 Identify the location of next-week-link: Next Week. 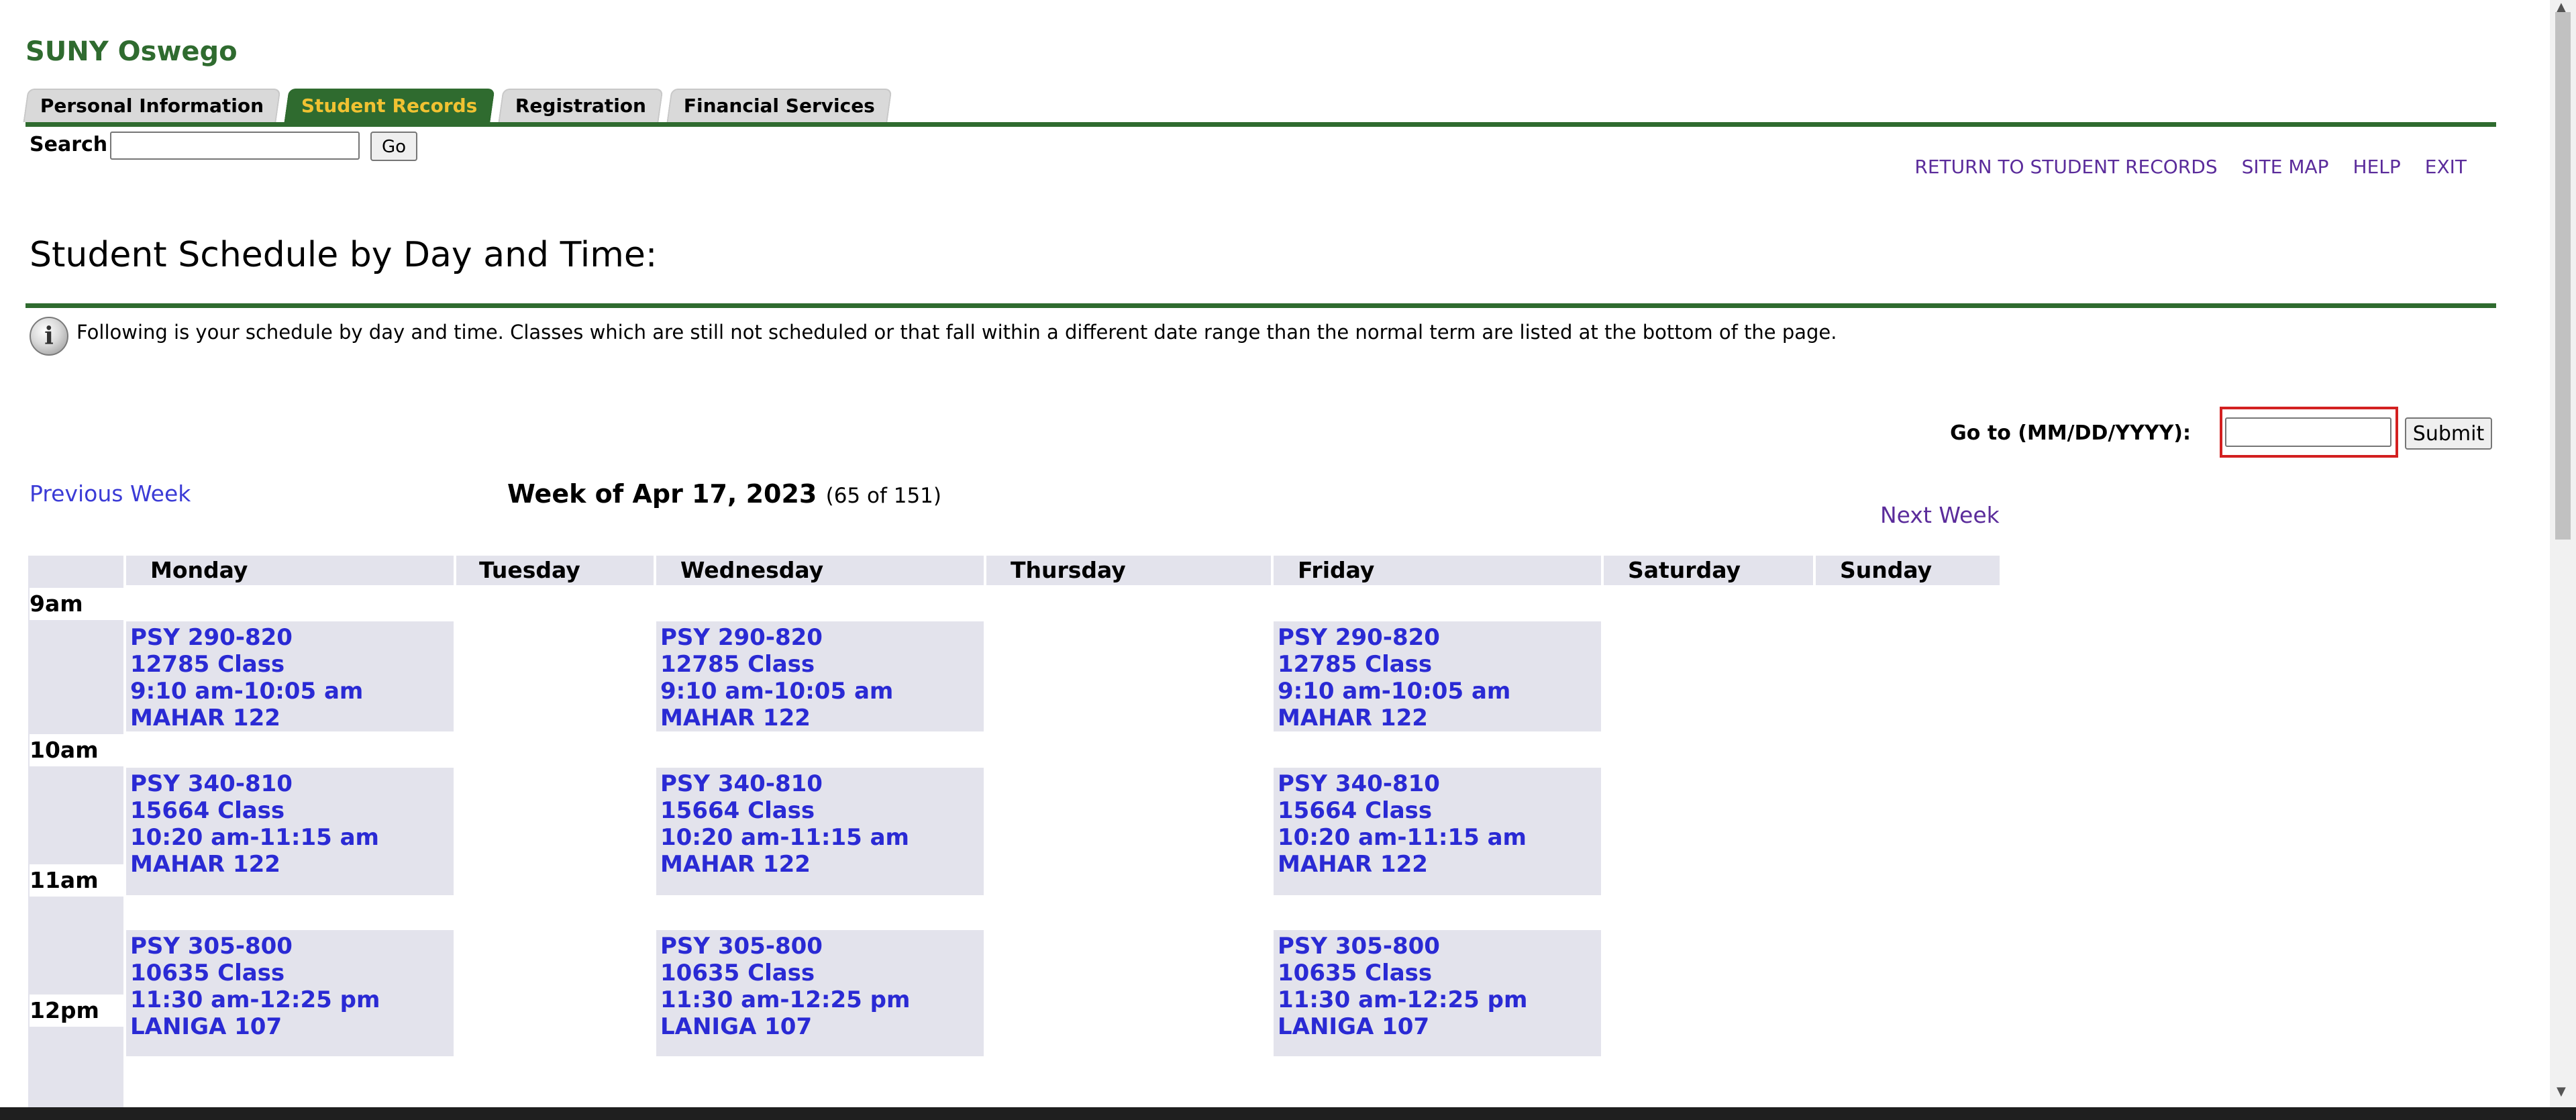
(1940, 515).